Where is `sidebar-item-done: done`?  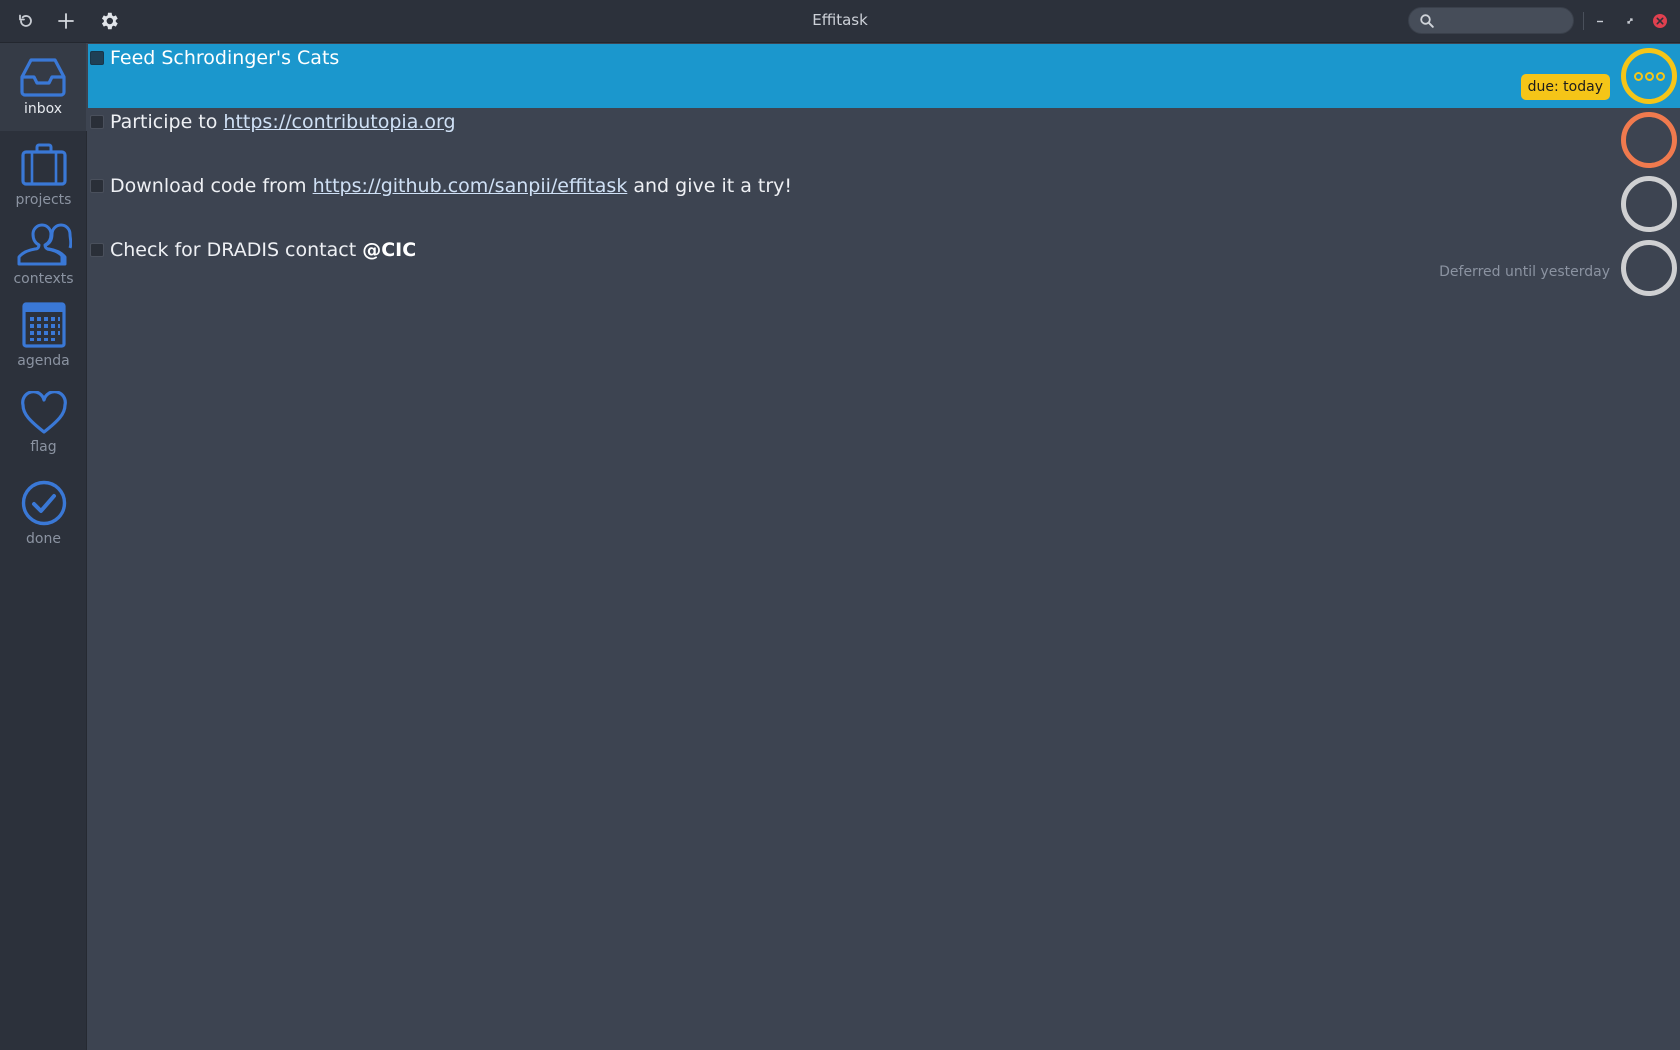 sidebar-item-done: done is located at coordinates (43, 520).